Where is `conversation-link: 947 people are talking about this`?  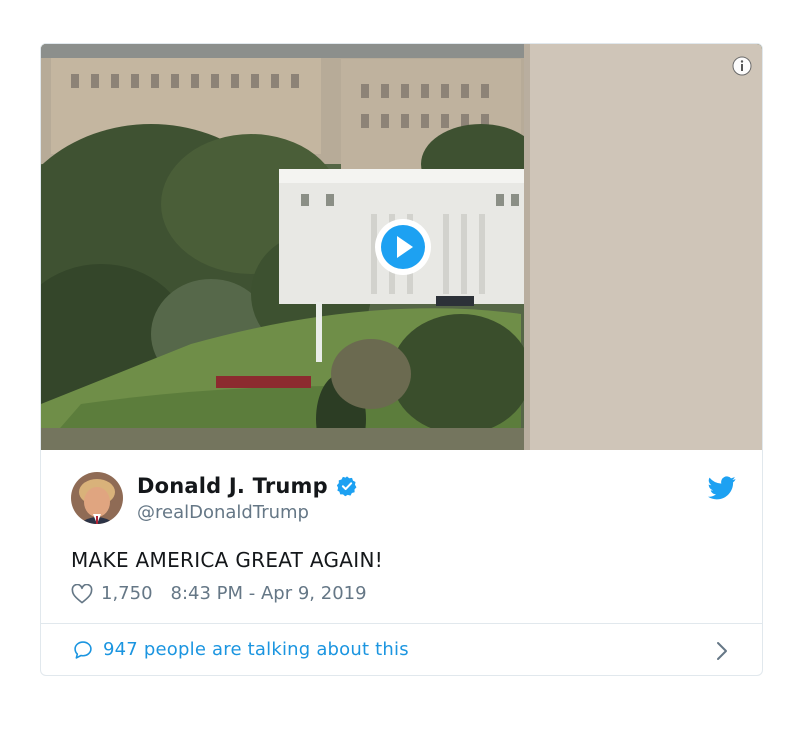 conversation-link: 947 people are talking about this is located at coordinates (401, 649).